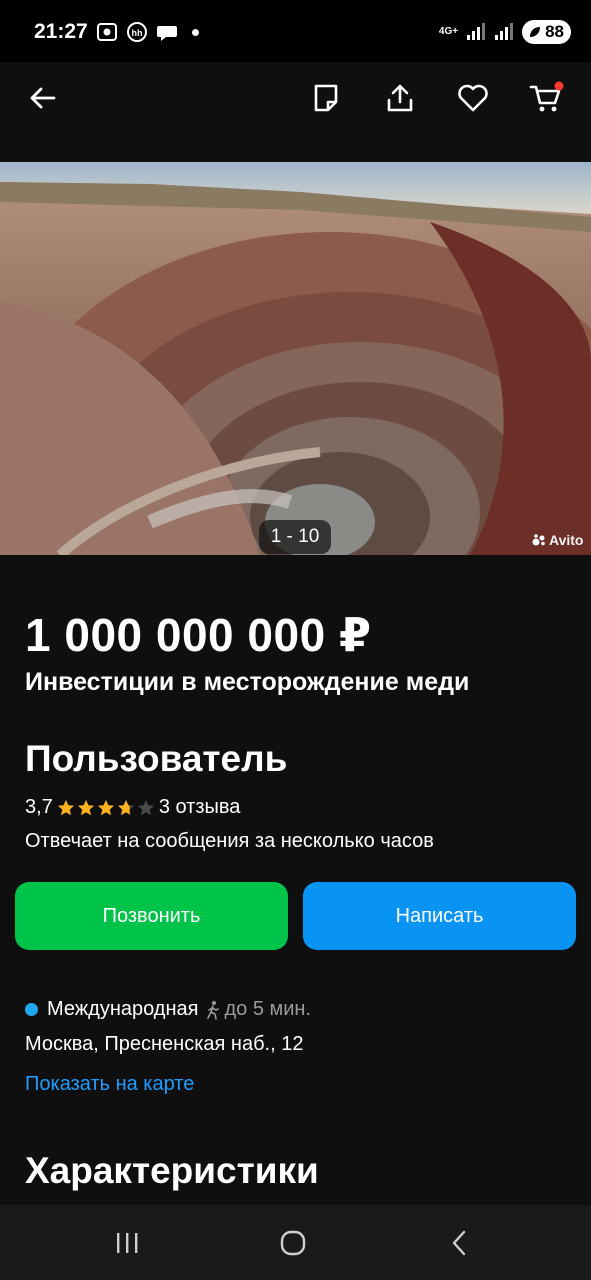 Image resolution: width=591 pixels, height=1280 pixels. I want to click on home-button, so click(293, 1243).